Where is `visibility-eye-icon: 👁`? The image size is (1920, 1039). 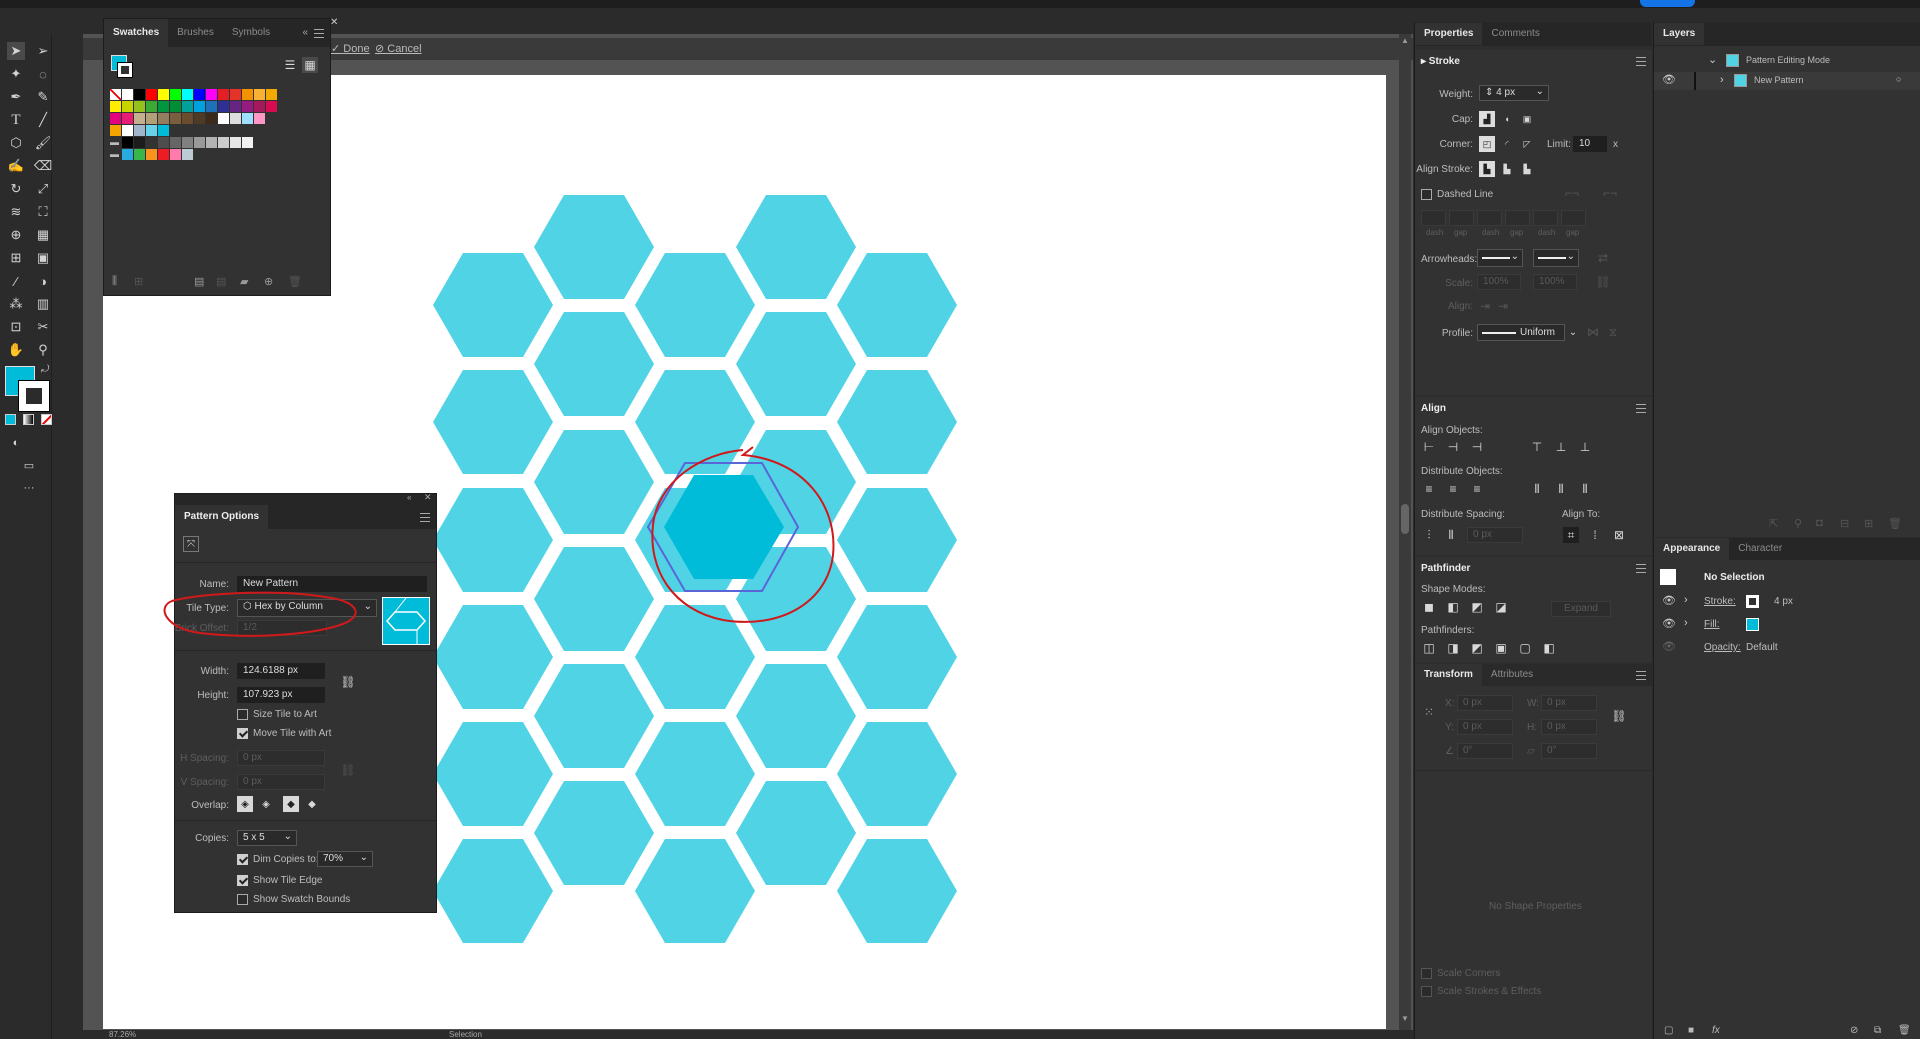
visibility-eye-icon: 👁 is located at coordinates (1669, 646).